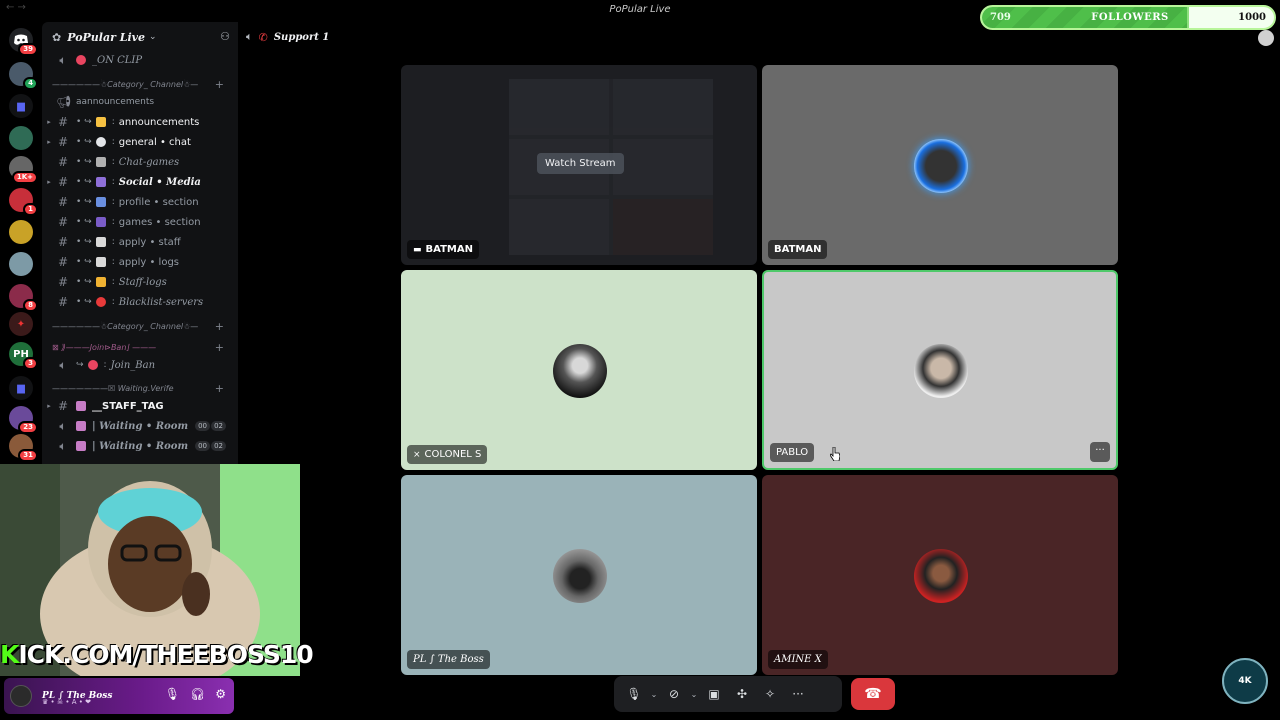  What do you see at coordinates (115, 102) in the screenshot?
I see `channel-label: aannouncements` at bounding box center [115, 102].